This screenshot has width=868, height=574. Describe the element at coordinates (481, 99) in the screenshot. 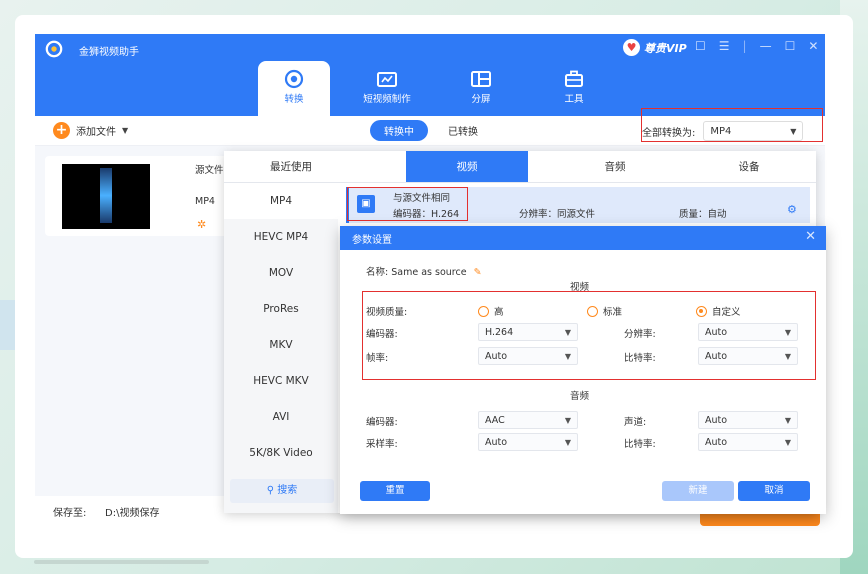

I see `tab-split-screen-label: 分屏` at that location.